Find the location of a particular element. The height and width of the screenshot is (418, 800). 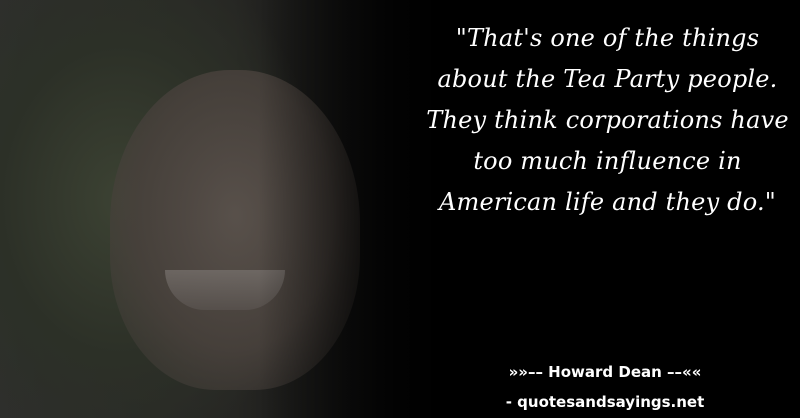

quote-author: »»–– Howard Dean ––«« is located at coordinates (605, 372).